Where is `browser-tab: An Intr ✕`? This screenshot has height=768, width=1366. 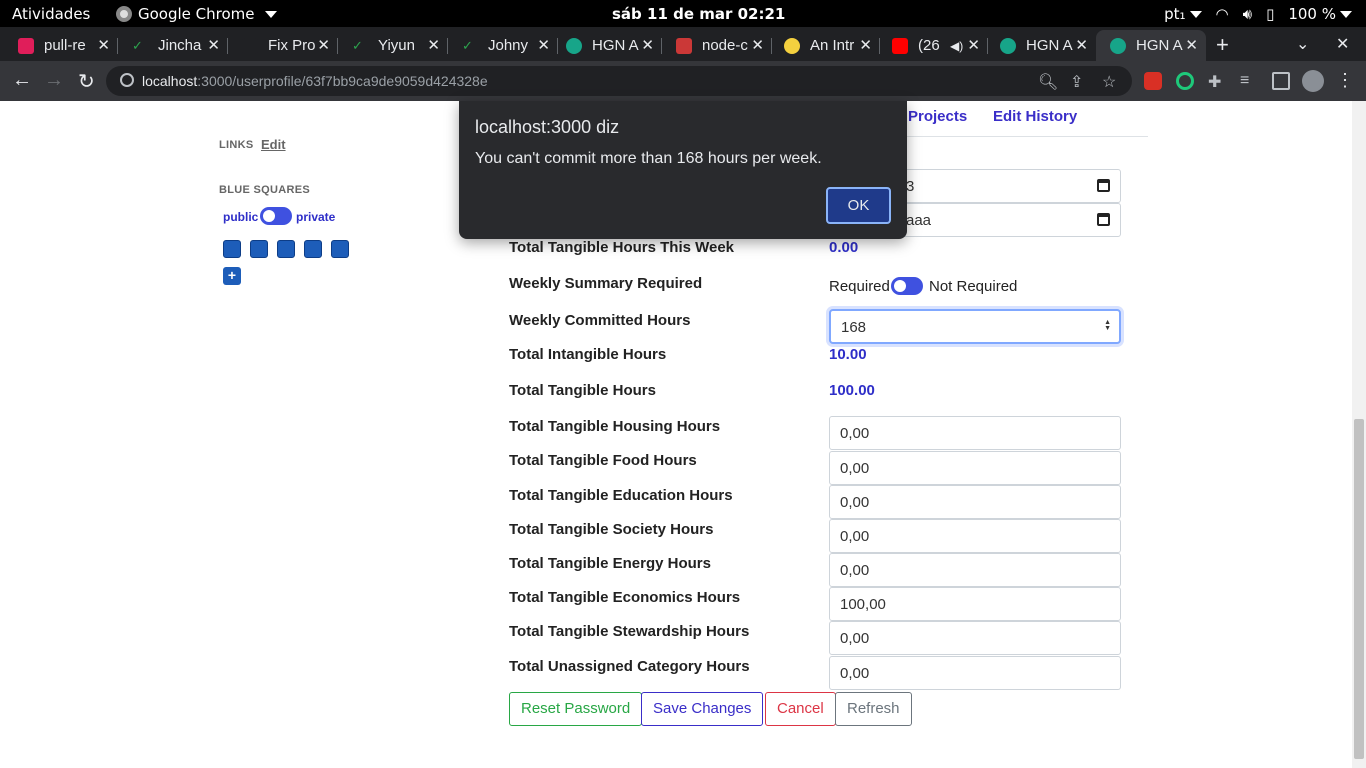
browser-tab: An Intr ✕ is located at coordinates (825, 45).